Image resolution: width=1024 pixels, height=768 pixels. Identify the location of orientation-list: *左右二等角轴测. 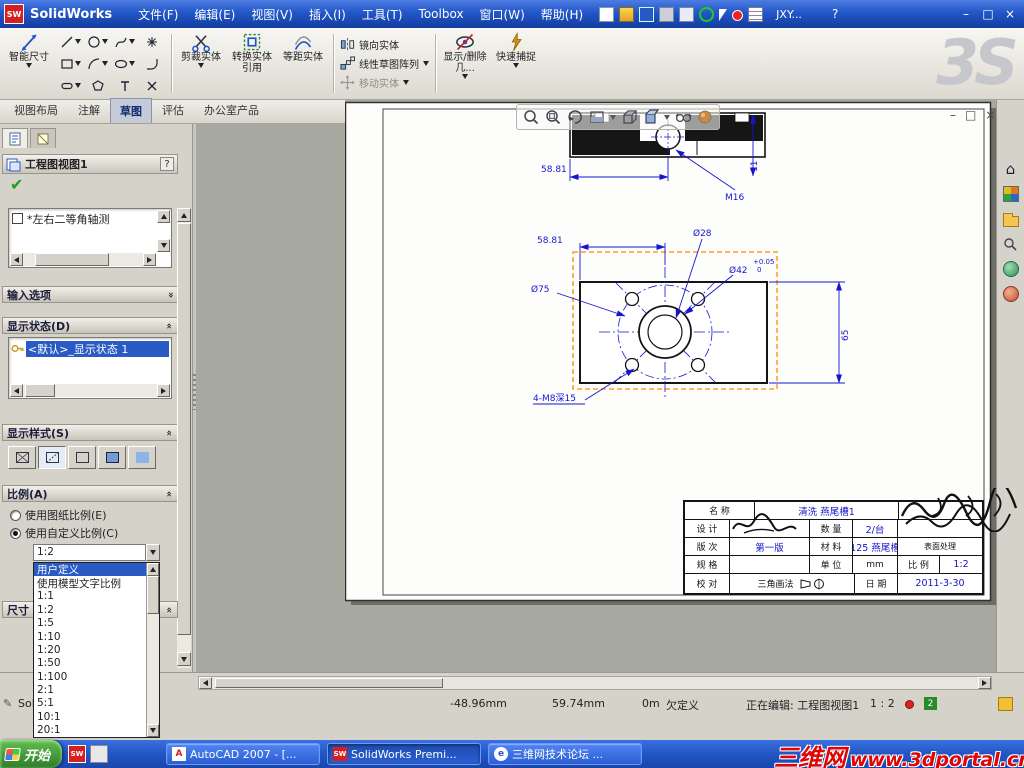
(90, 238).